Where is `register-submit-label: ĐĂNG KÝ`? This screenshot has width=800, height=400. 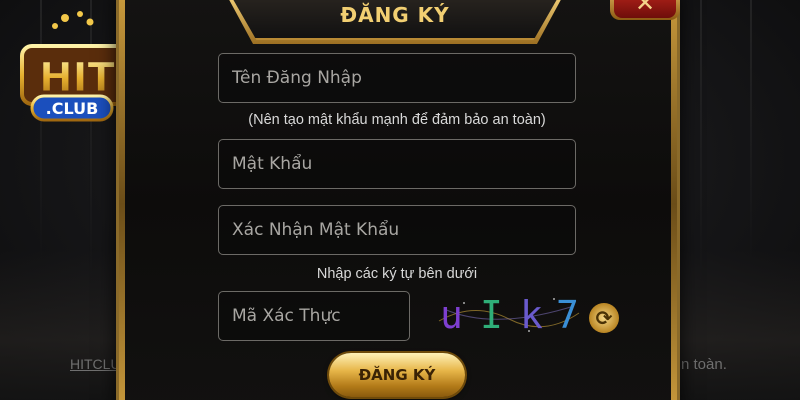 register-submit-label: ĐĂNG KÝ is located at coordinates (397, 375).